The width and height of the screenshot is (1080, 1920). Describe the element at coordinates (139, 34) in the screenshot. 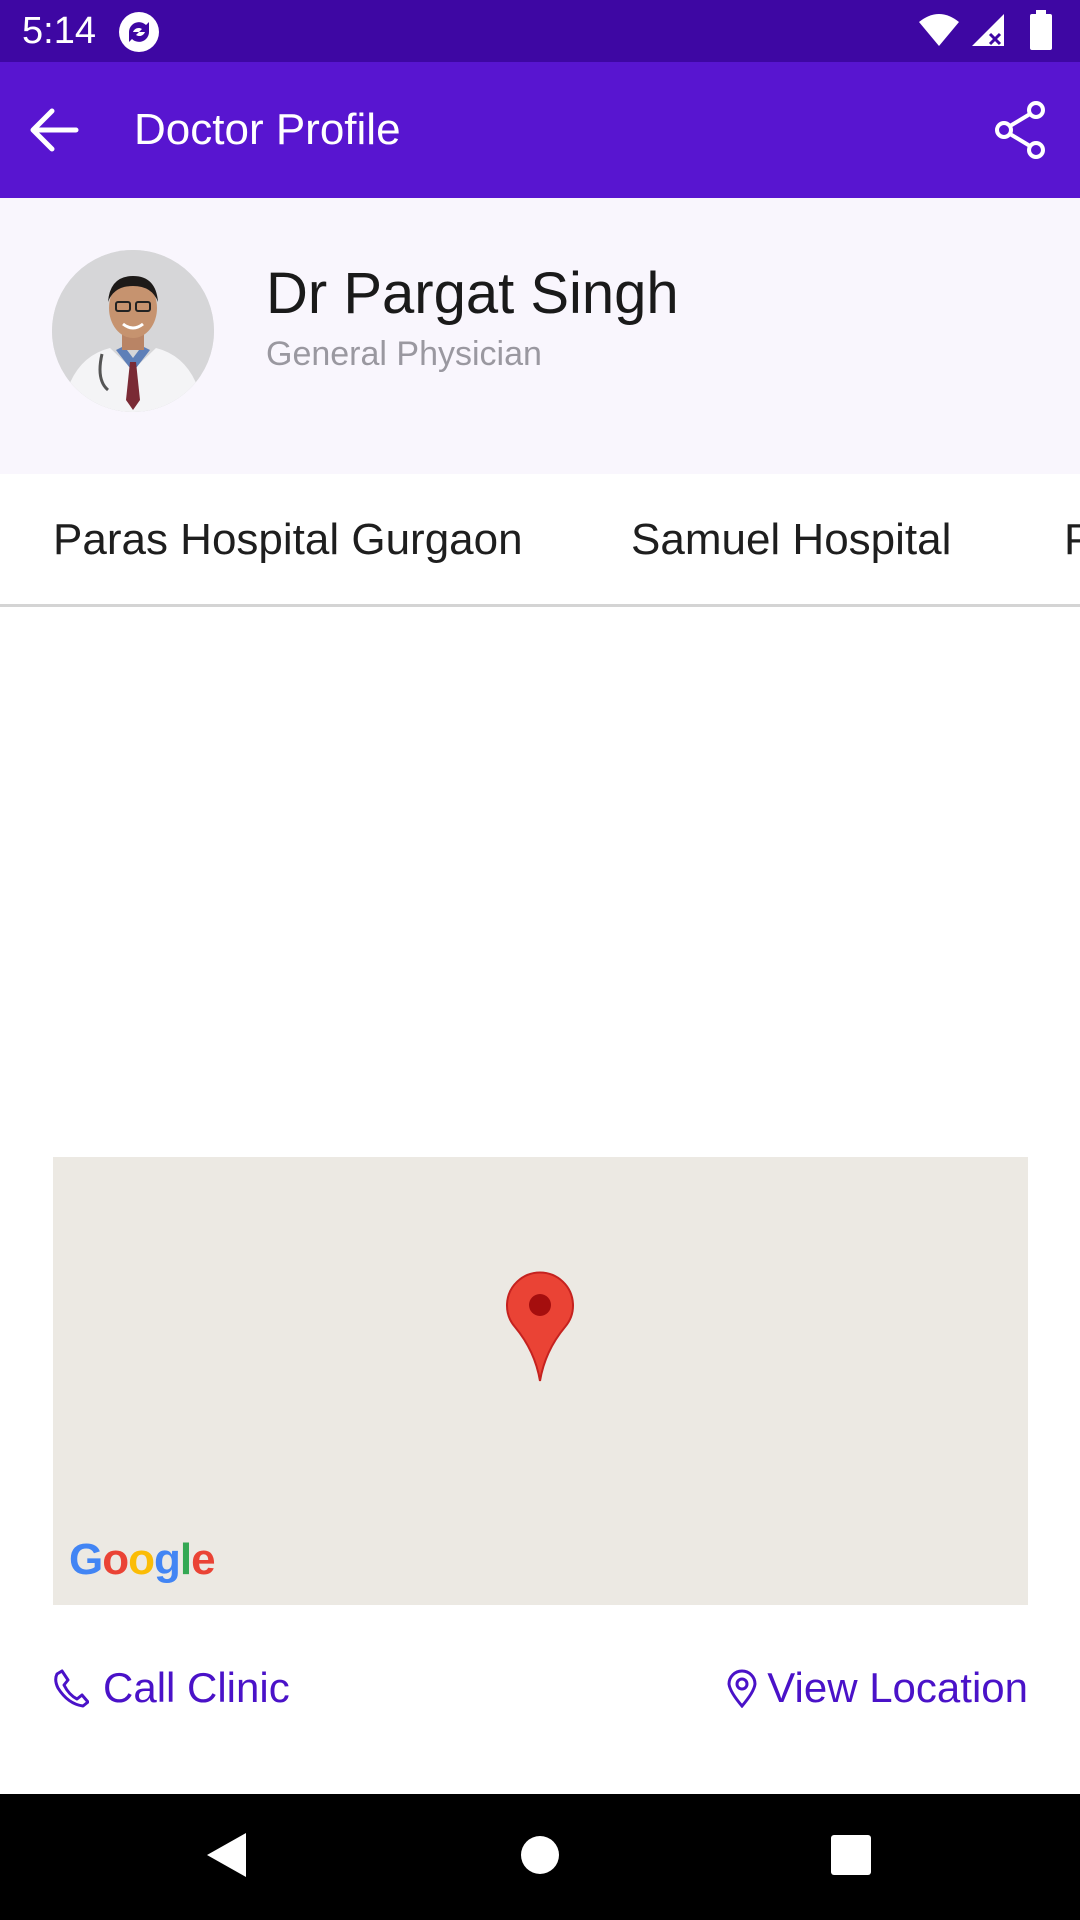

I see `sync-app-icon` at that location.